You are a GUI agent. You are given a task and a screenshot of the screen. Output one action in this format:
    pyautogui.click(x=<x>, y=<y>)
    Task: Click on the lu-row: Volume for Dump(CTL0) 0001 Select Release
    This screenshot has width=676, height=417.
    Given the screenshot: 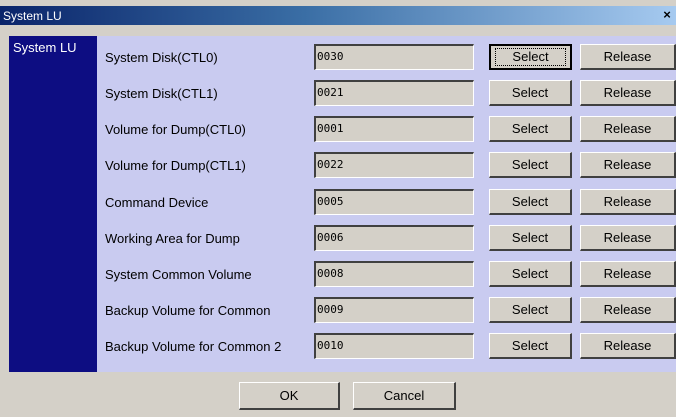 What is the action you would take?
    pyautogui.click(x=390, y=129)
    